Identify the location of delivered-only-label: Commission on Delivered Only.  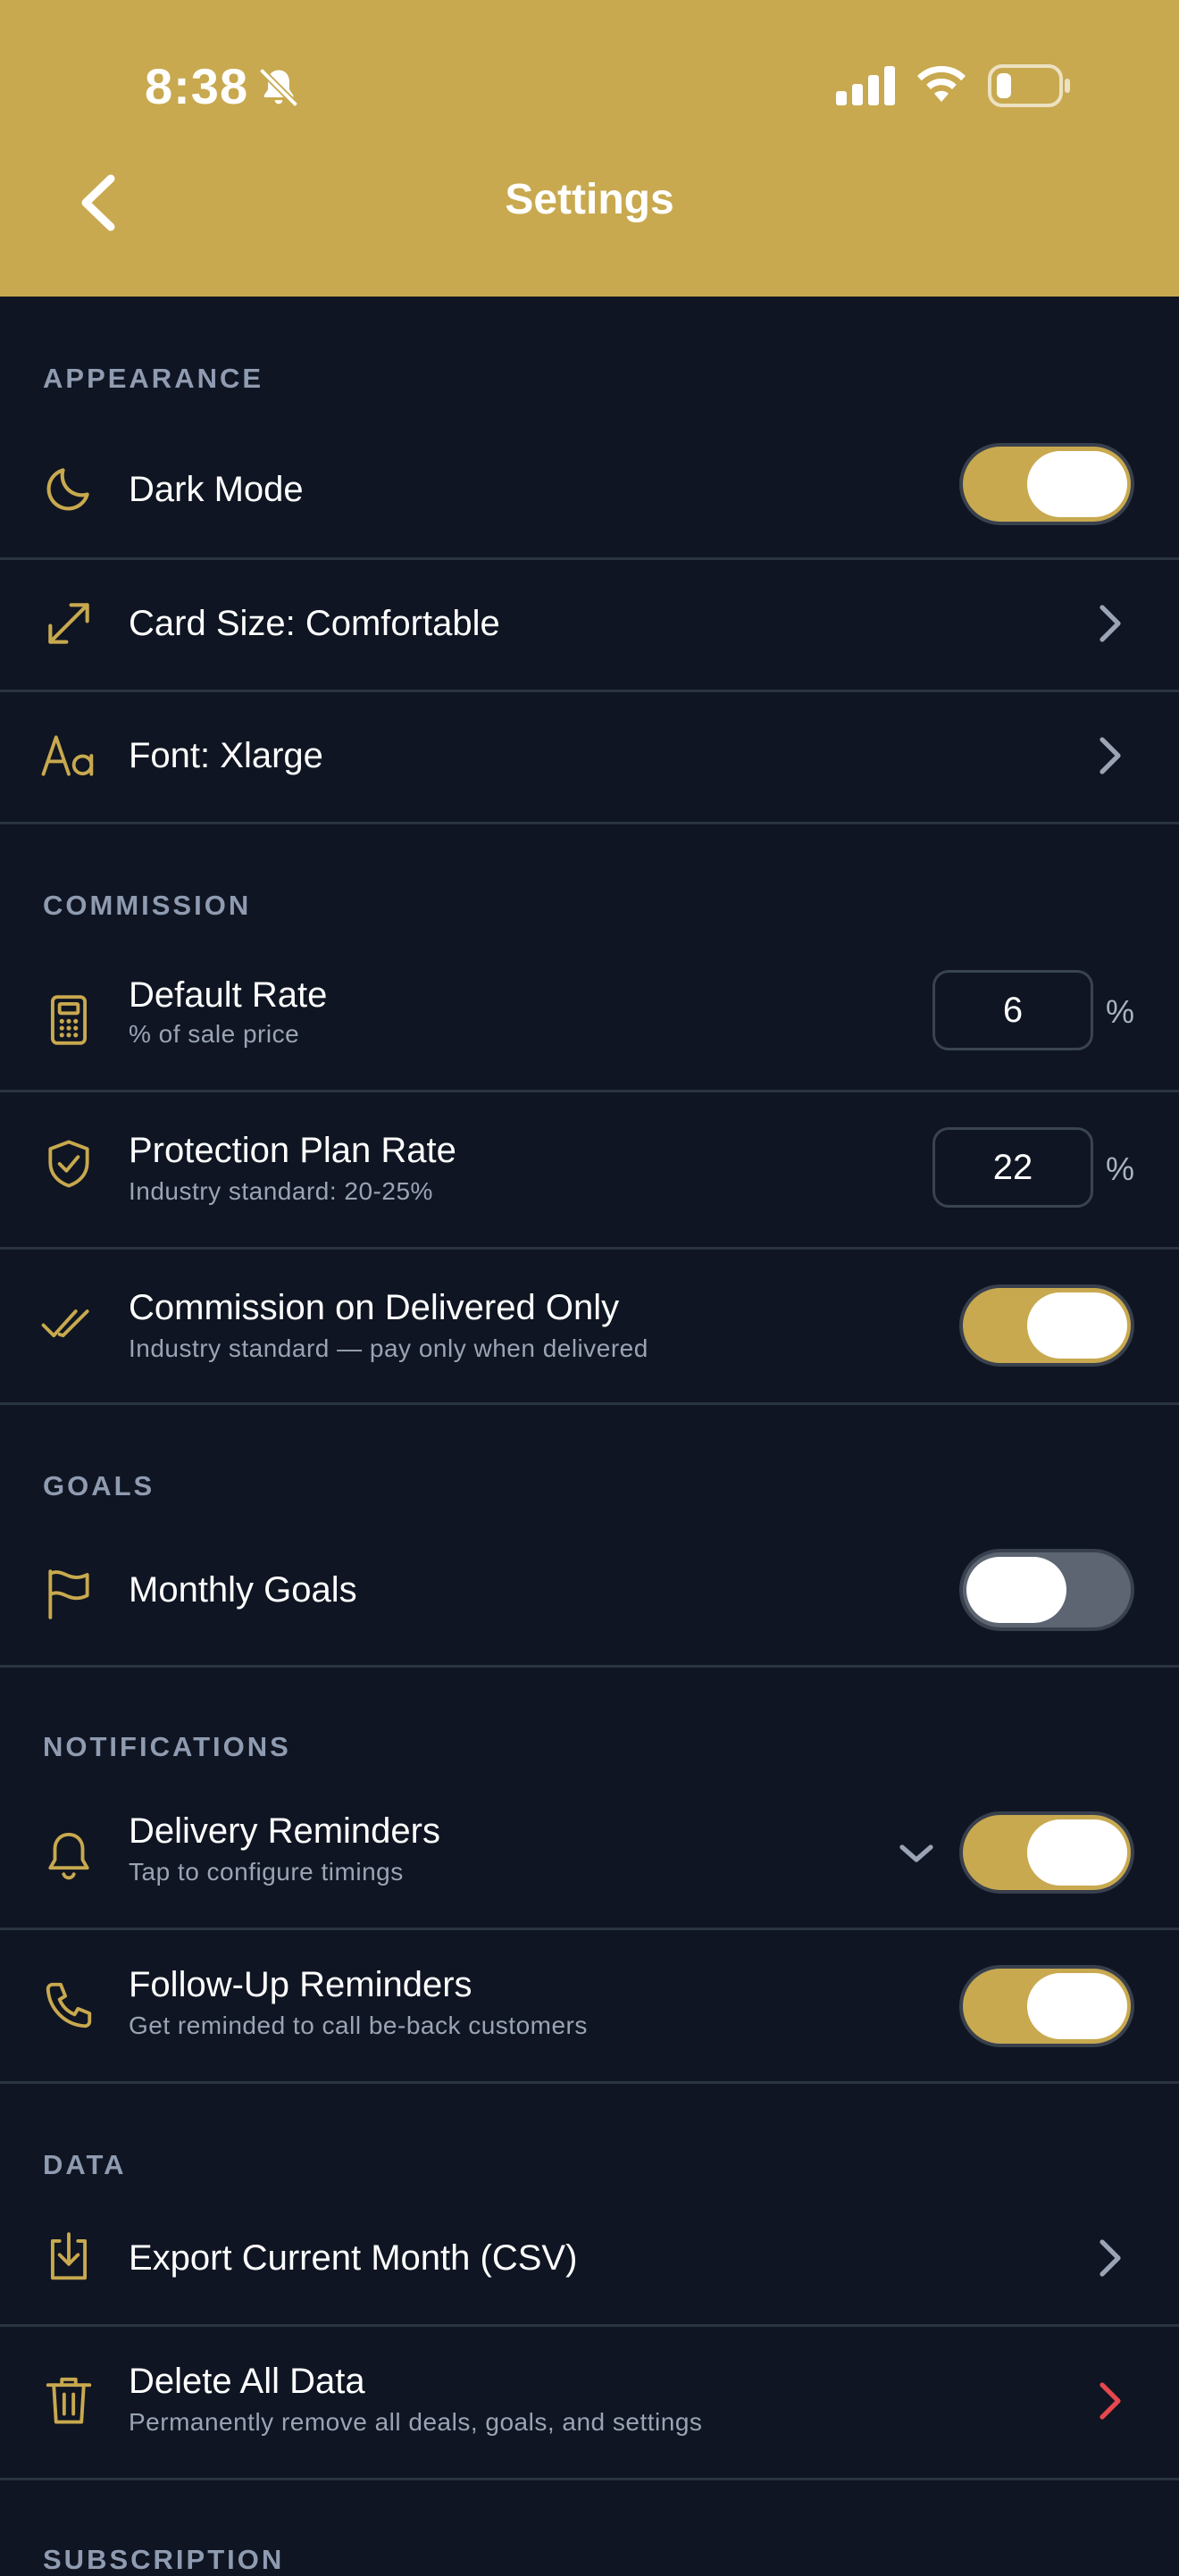
(374, 1308).